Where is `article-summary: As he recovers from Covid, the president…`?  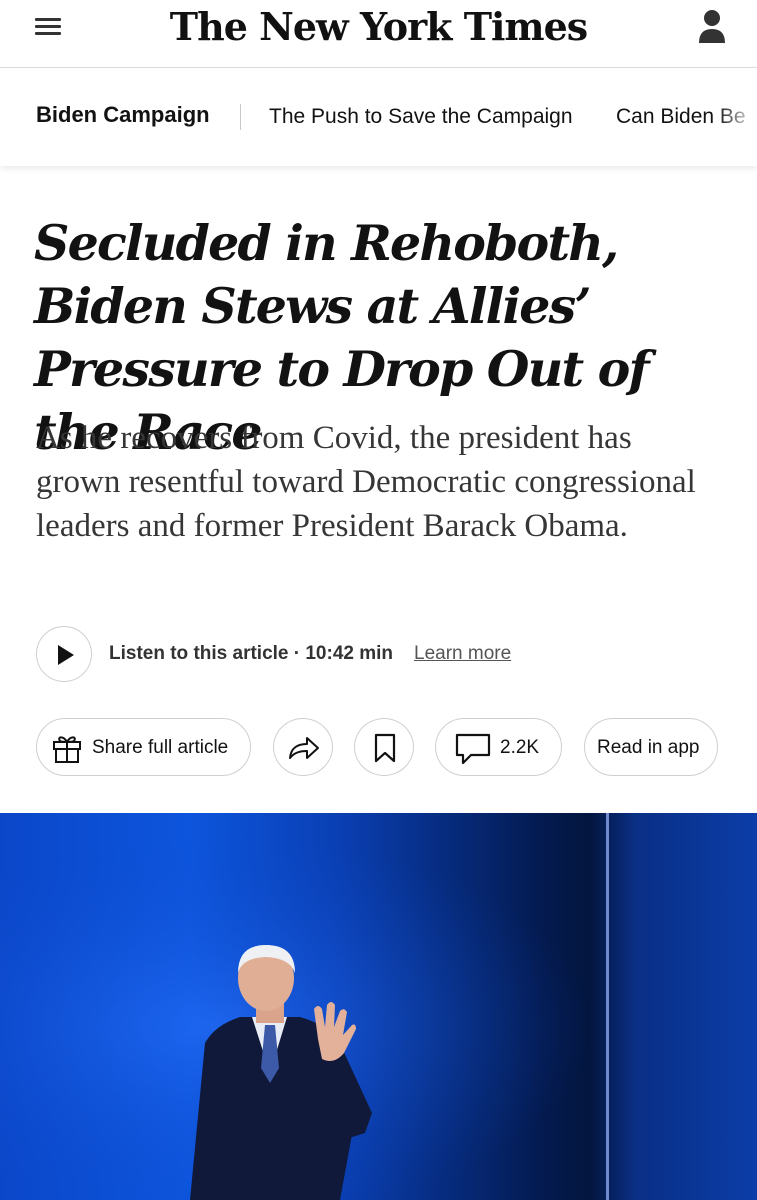 article-summary: As he recovers from Covid, the president… is located at coordinates (366, 482).